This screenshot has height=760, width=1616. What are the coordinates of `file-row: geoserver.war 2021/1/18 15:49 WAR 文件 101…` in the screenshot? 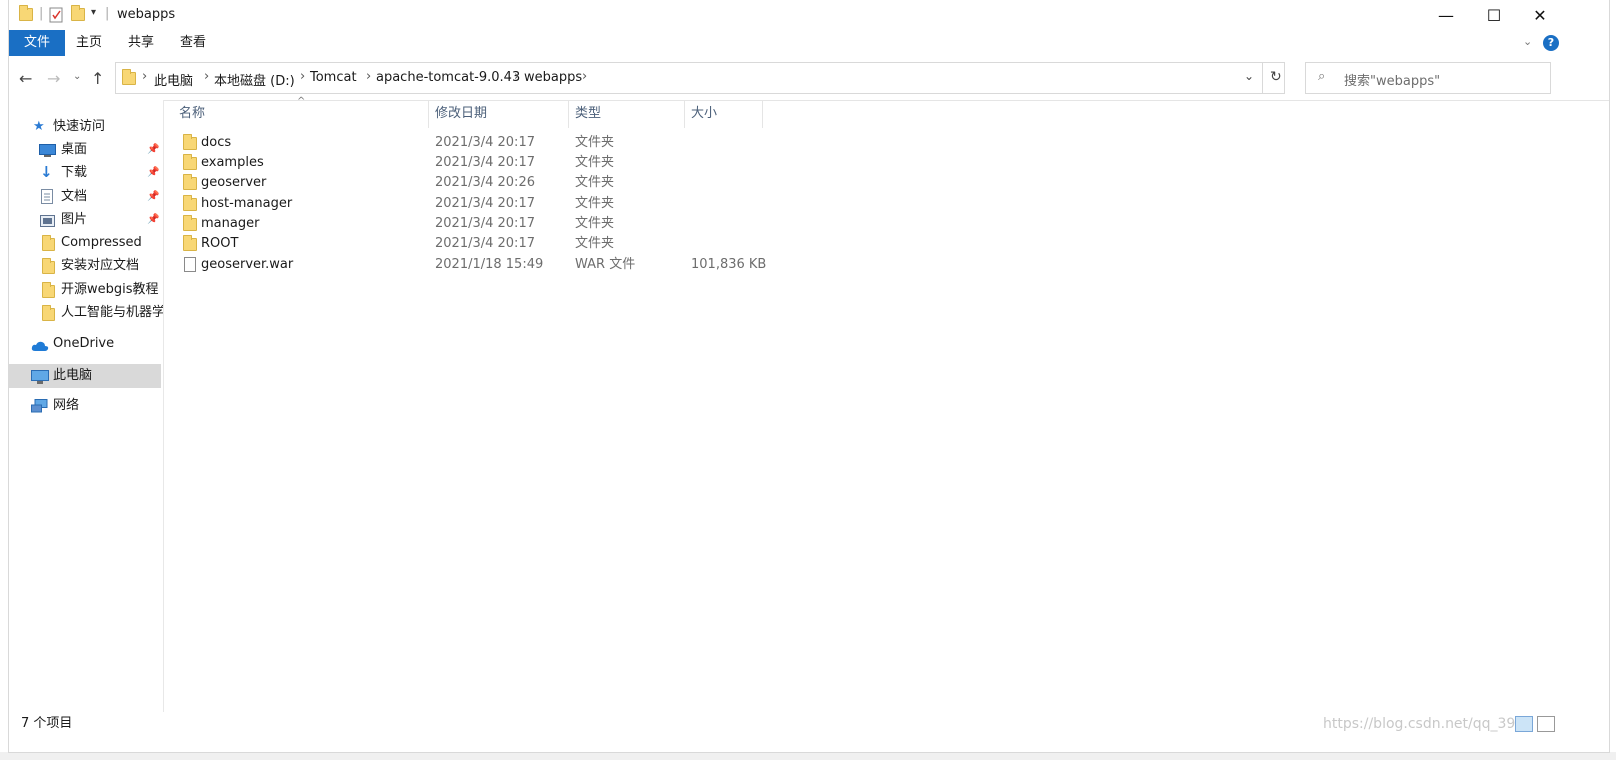 It's located at (483, 265).